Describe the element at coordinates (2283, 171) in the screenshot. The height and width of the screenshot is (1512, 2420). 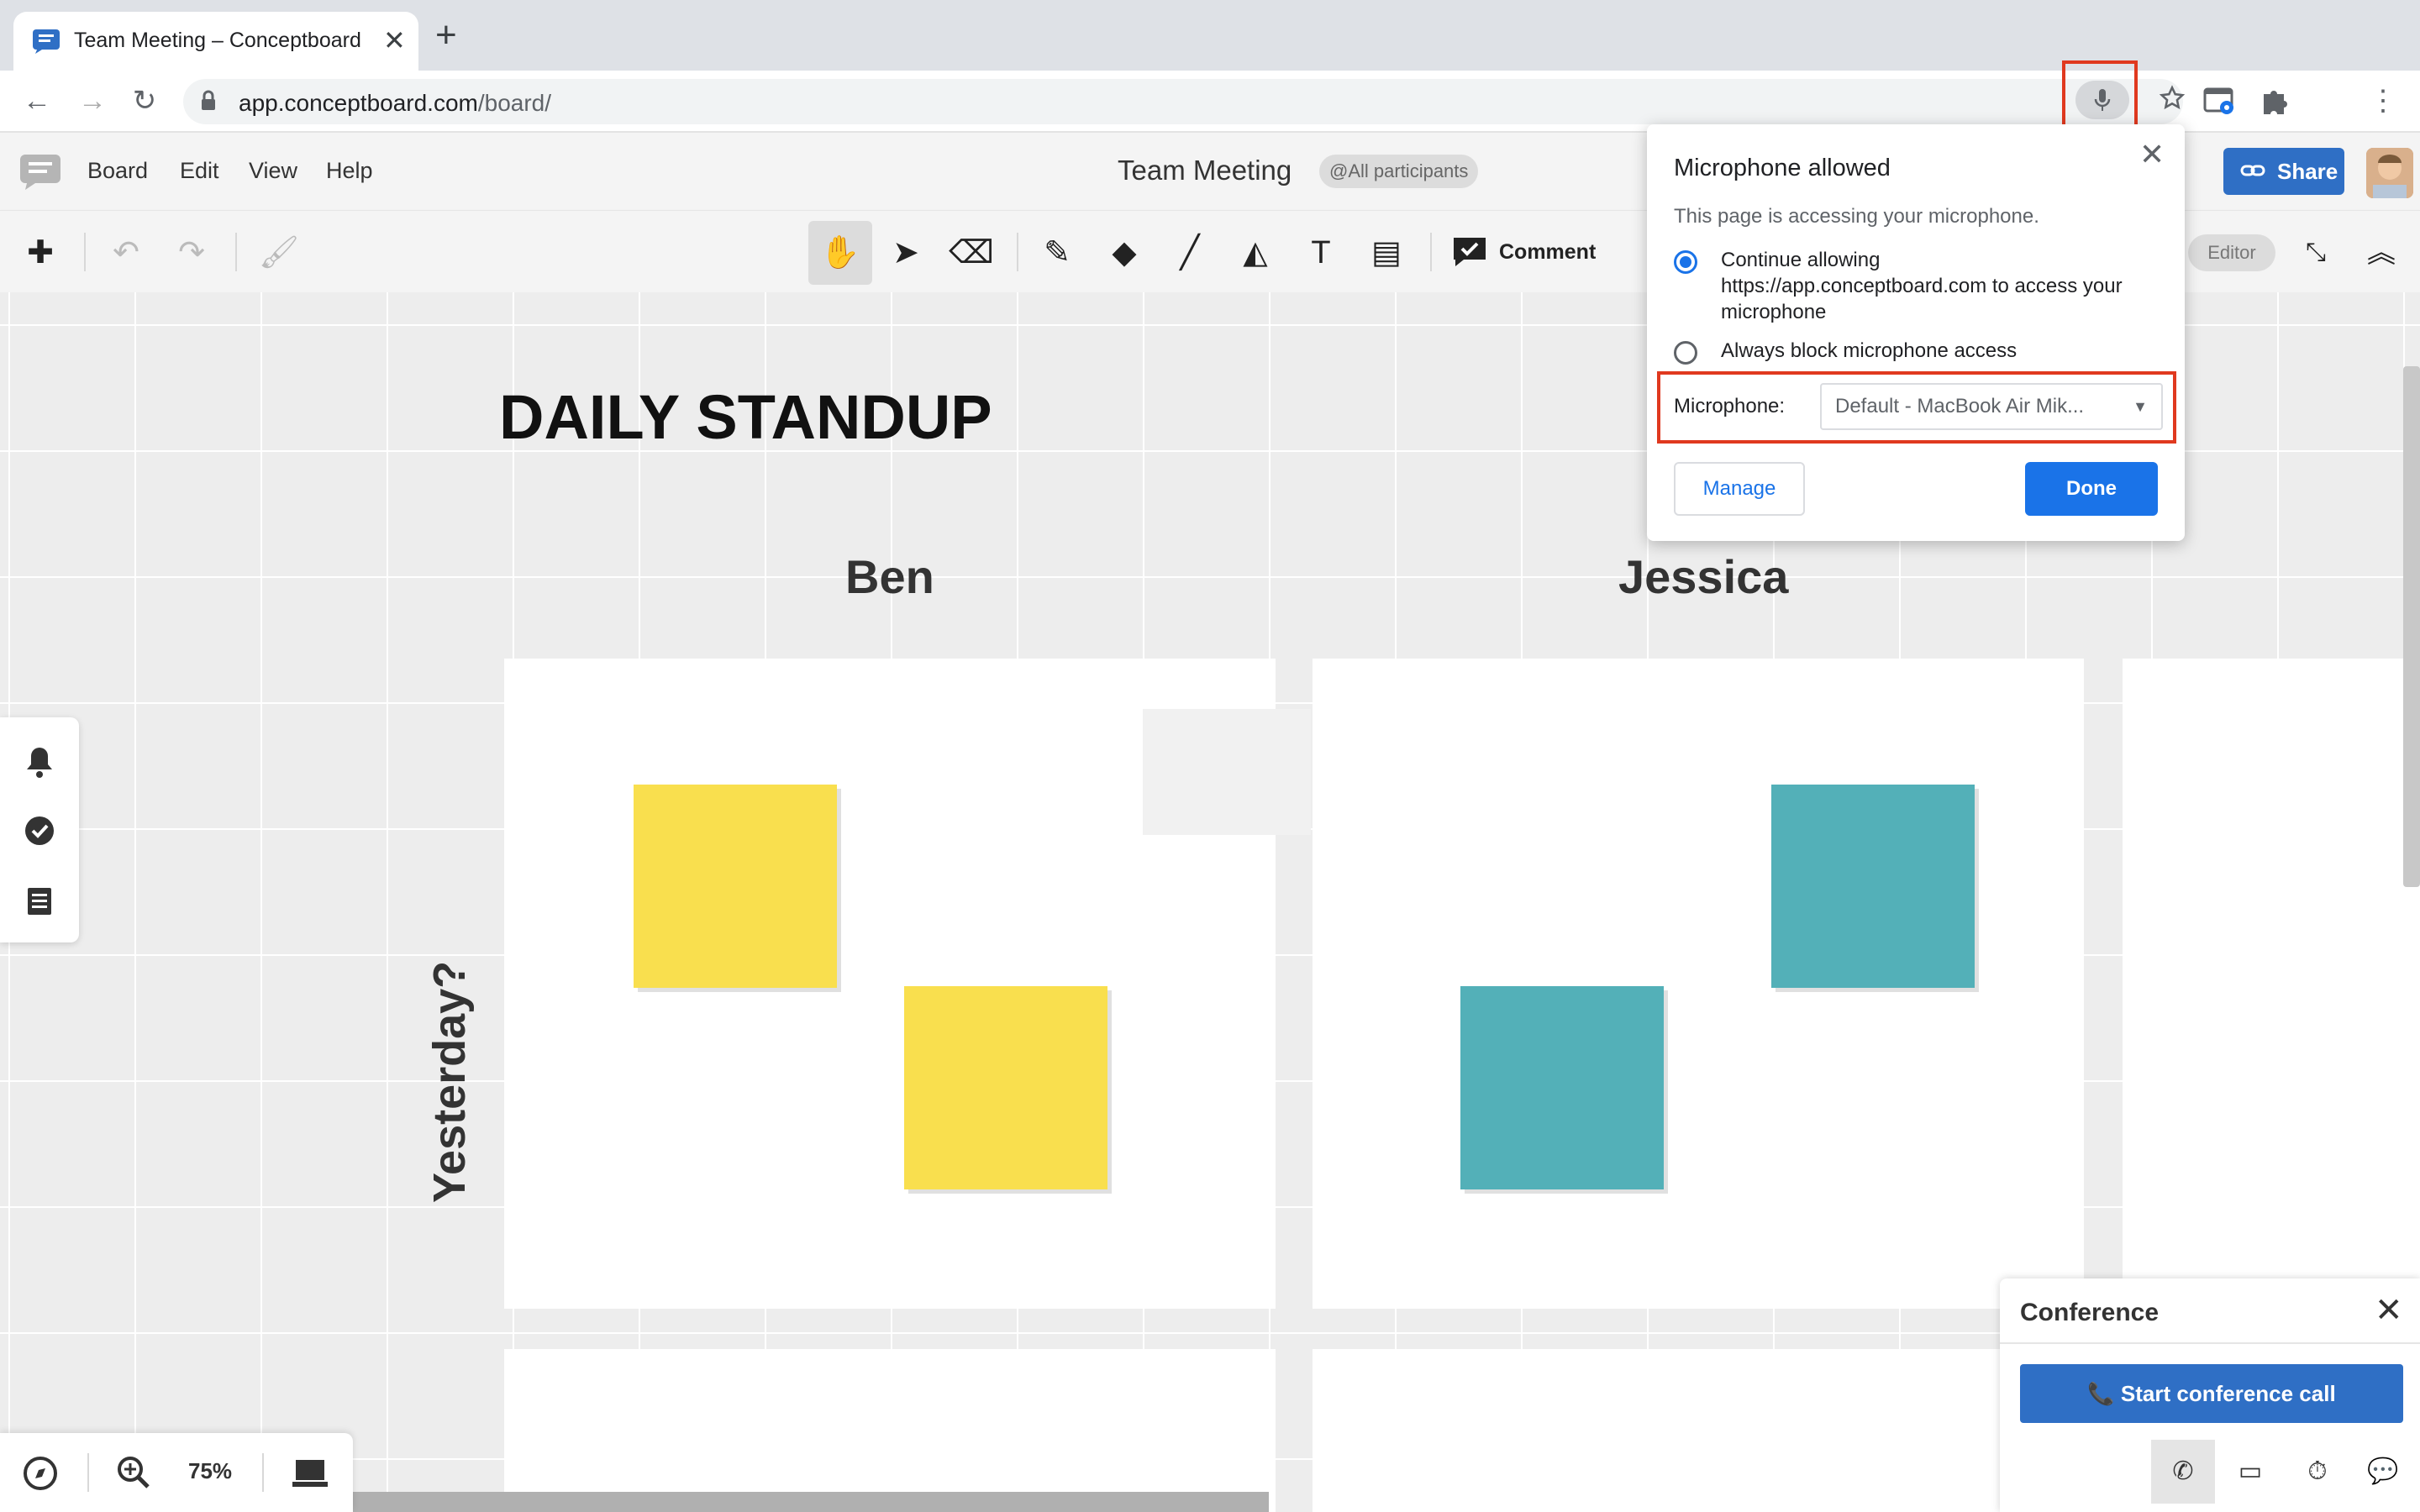
I see `share-button: Share` at that location.